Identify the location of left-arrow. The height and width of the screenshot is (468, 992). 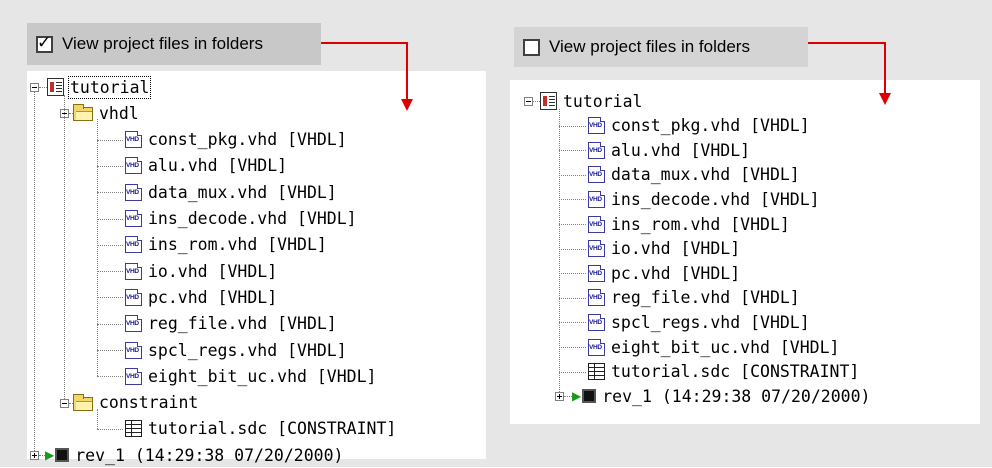
(367, 76).